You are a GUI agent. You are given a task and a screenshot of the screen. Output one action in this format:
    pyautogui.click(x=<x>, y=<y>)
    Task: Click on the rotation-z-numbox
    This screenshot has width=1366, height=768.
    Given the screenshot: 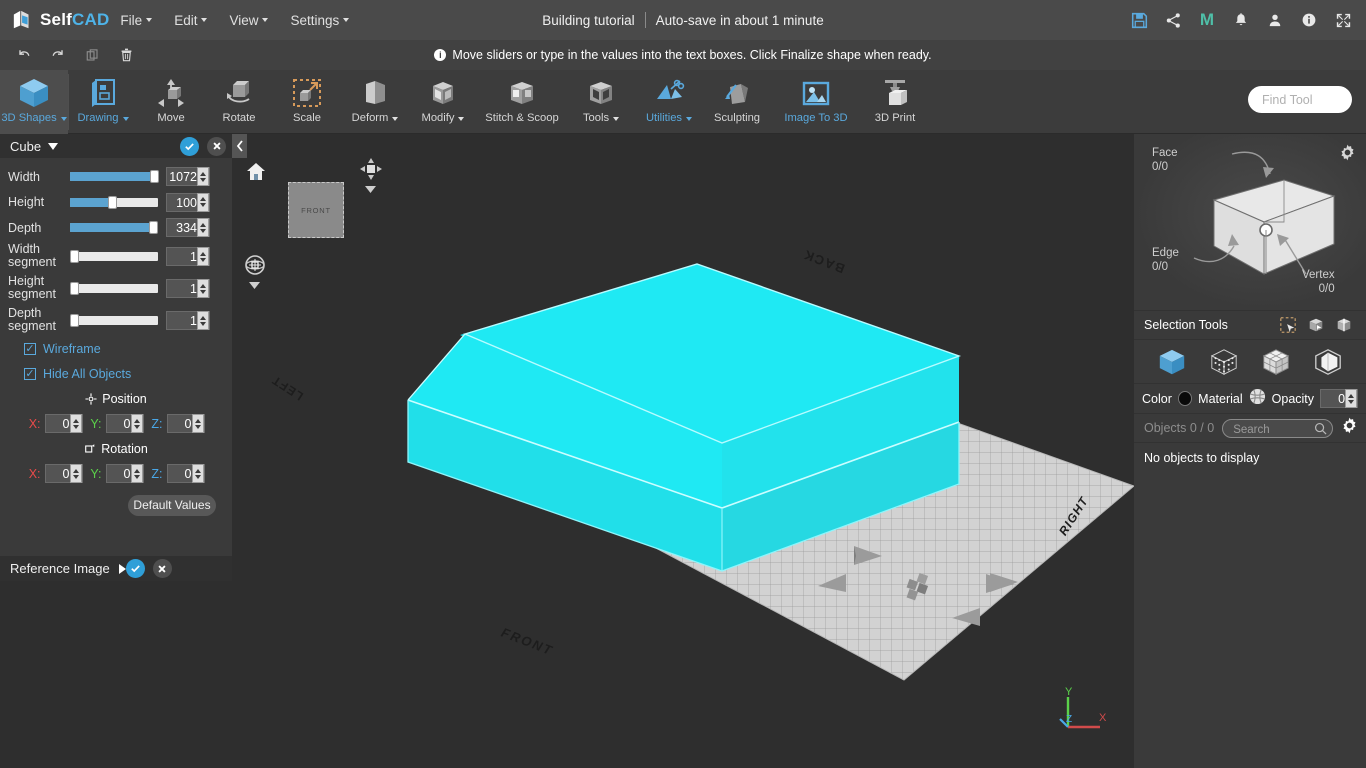 What is the action you would take?
    pyautogui.click(x=185, y=473)
    